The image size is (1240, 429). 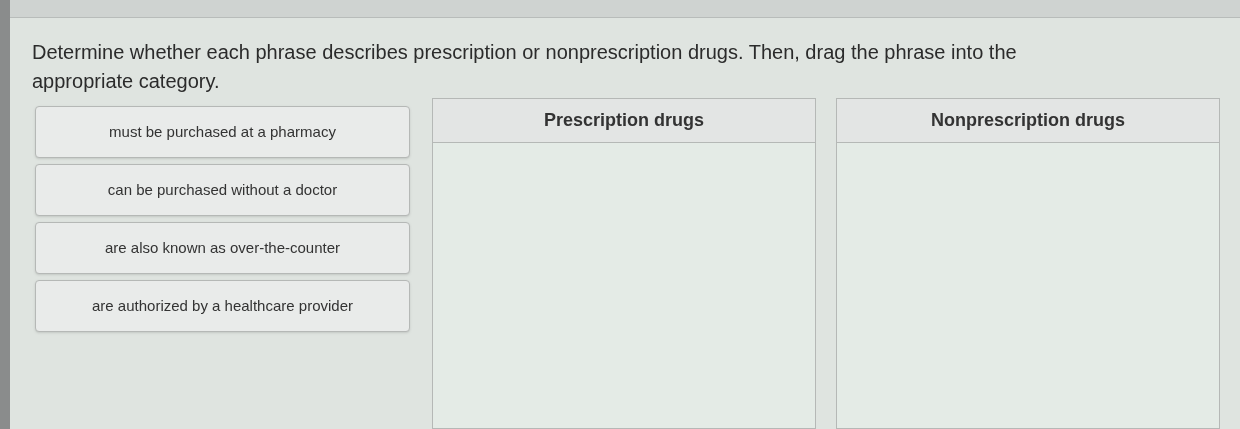 I want to click on phrase-card: are also known as over-the-counter, so click(x=222, y=248).